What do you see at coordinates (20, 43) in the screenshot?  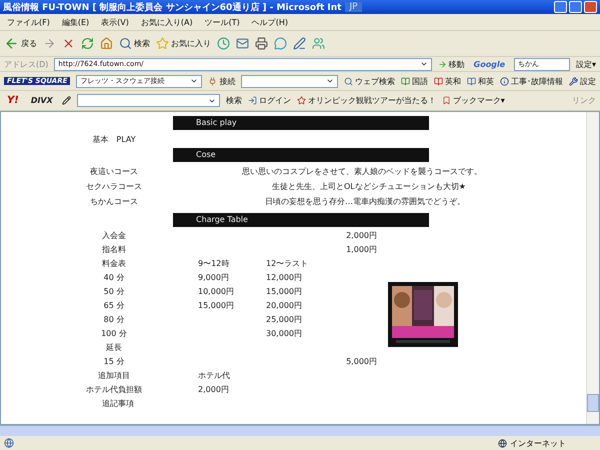 I see `toolbar-button: 戻る` at bounding box center [20, 43].